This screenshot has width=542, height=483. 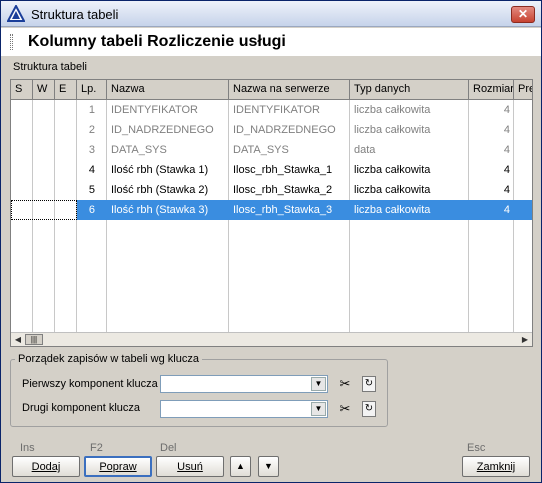 What do you see at coordinates (96, 448) in the screenshot?
I see `edit-shortcut-hint: F2` at bounding box center [96, 448].